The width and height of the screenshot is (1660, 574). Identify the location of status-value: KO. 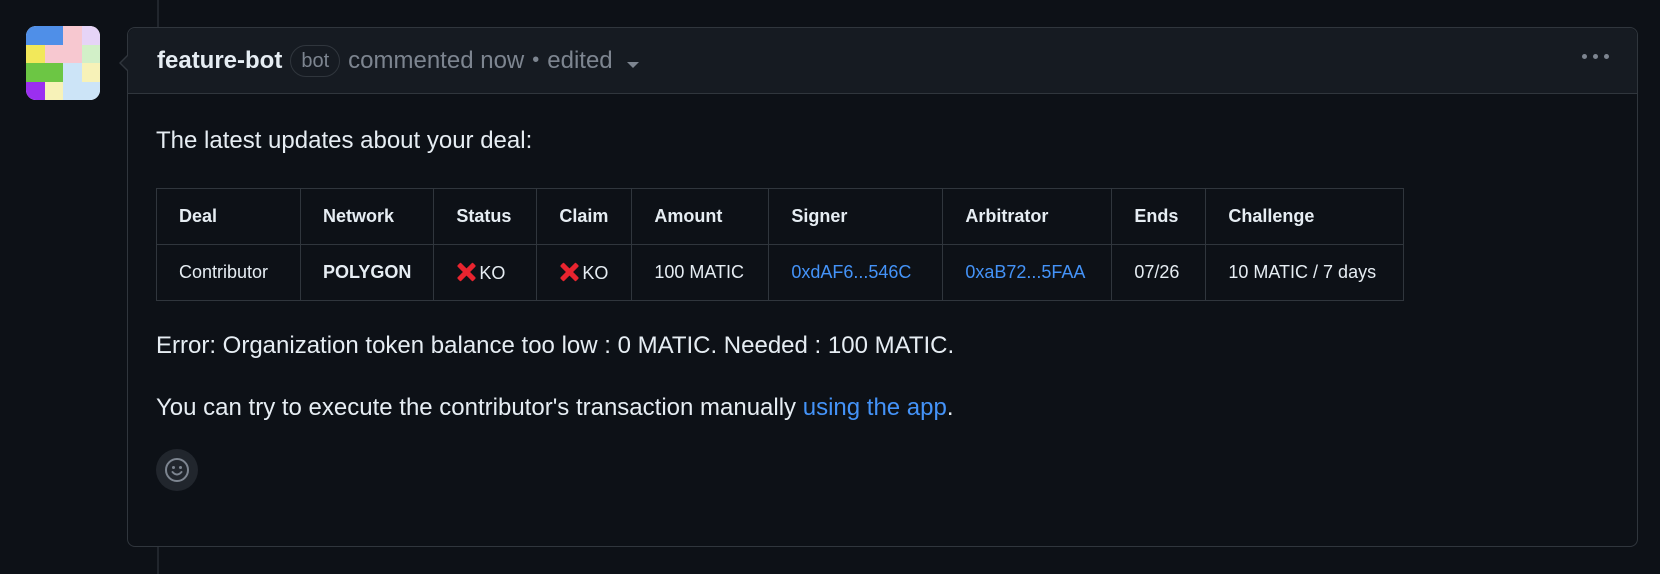
(492, 272).